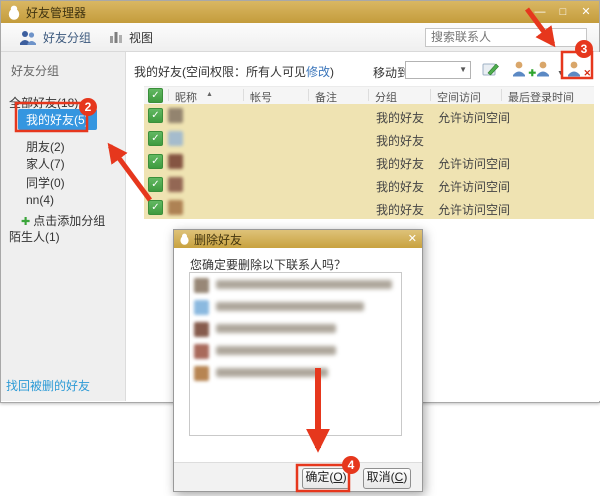 This screenshot has height=496, width=600. What do you see at coordinates (69, 221) in the screenshot?
I see `add-group-label: 点击添加分组` at bounding box center [69, 221].